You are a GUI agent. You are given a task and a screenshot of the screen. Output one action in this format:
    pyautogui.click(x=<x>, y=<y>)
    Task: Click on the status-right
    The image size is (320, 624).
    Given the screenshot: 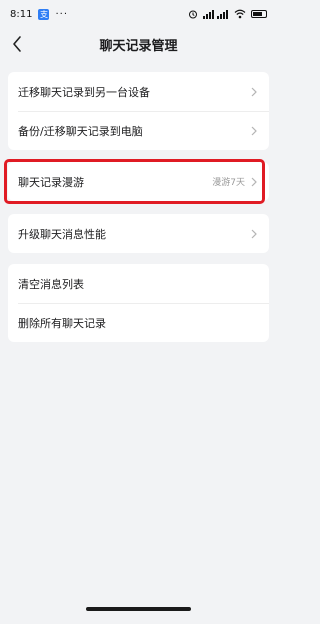 What is the action you would take?
    pyautogui.click(x=227, y=14)
    